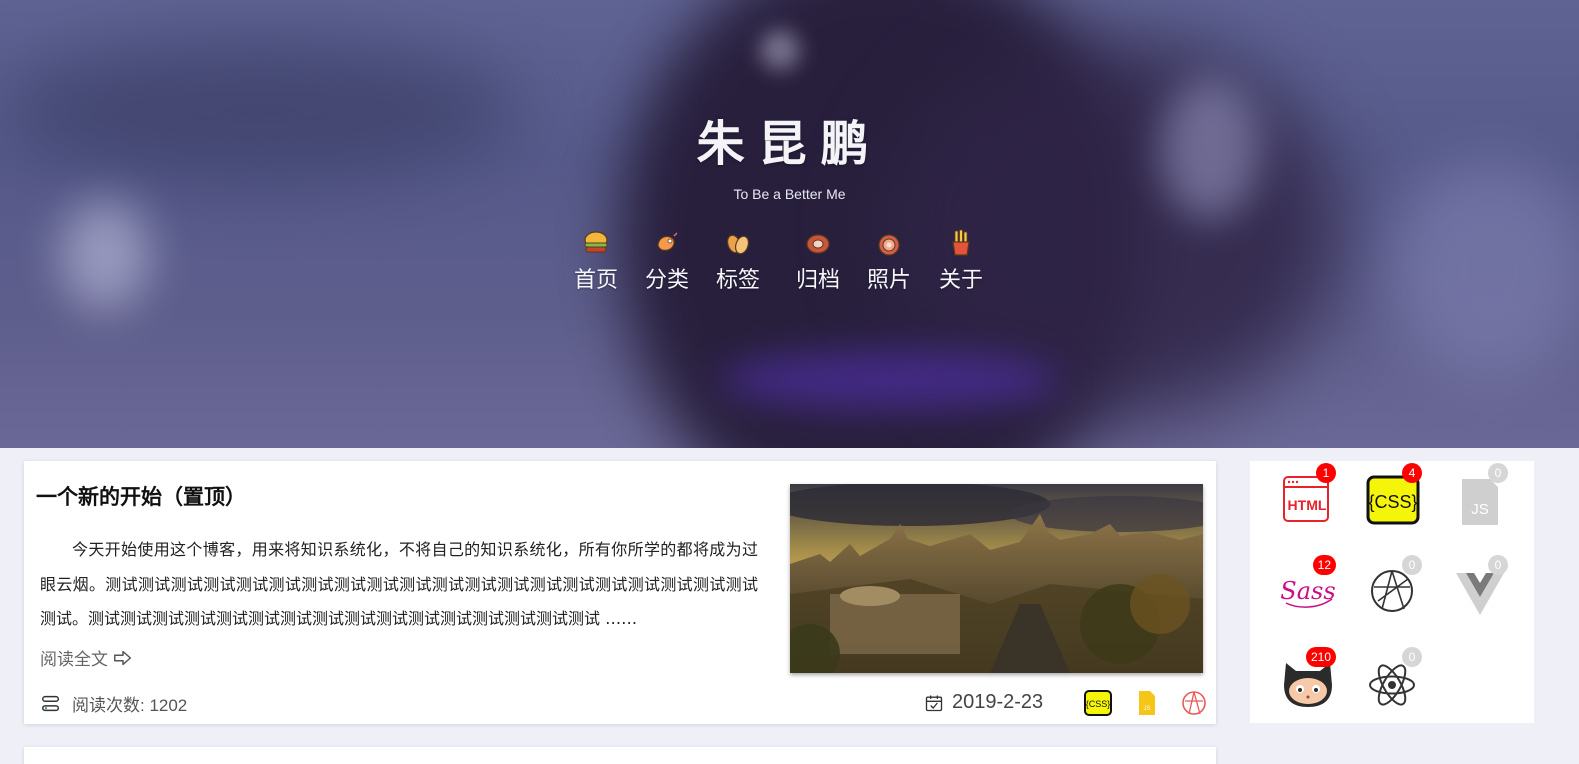 This screenshot has height=764, width=1579. Describe the element at coordinates (998, 702) in the screenshot. I see `post-date-text: 2019-2-23` at that location.